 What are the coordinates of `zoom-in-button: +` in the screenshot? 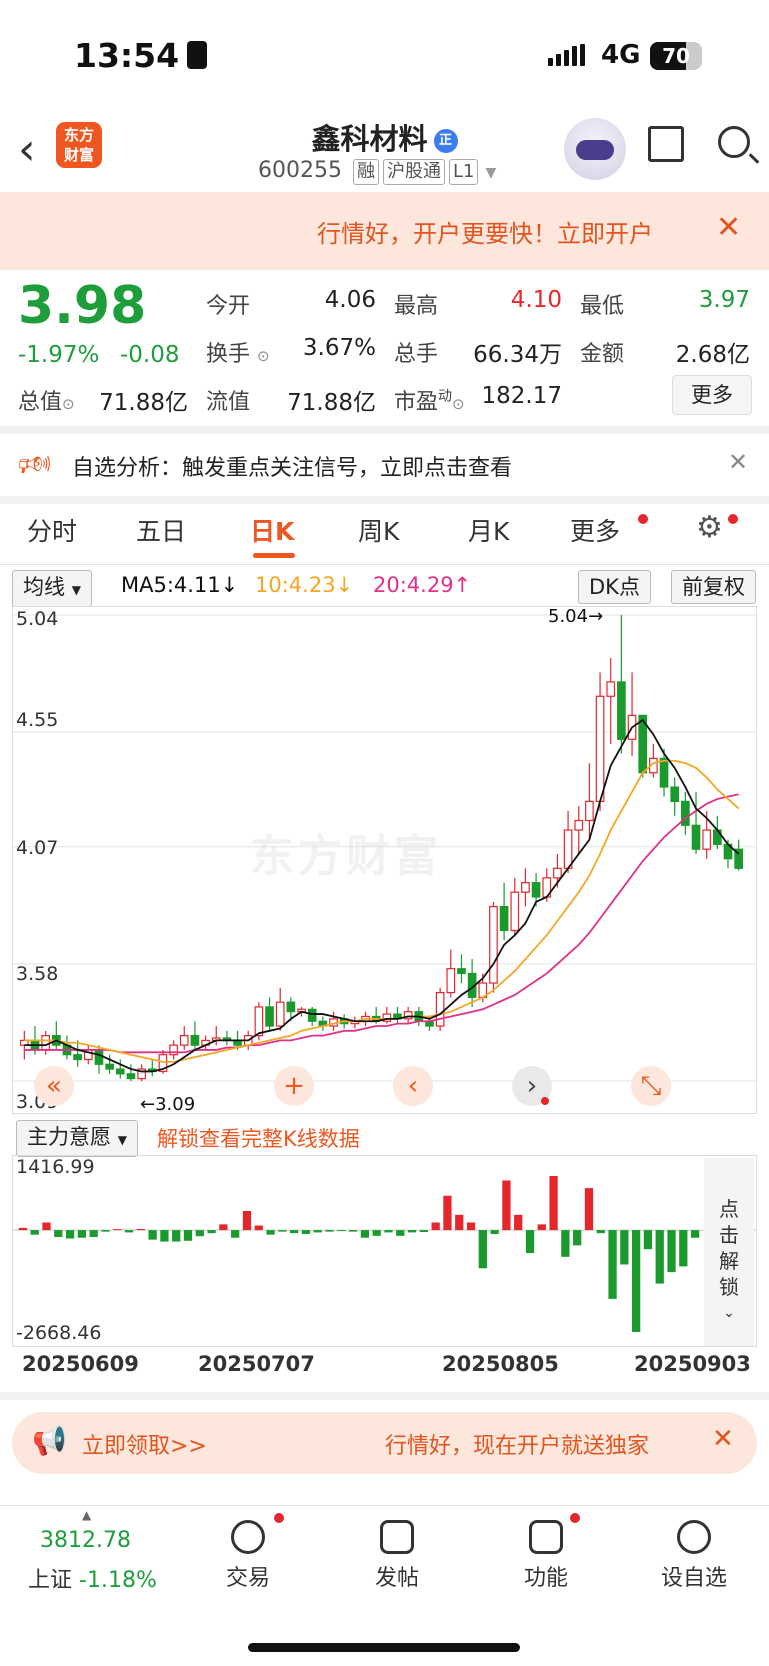 It's located at (294, 1086).